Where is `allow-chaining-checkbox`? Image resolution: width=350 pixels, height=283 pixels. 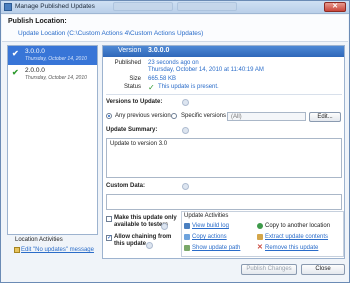 allow-chaining-checkbox is located at coordinates (109, 237).